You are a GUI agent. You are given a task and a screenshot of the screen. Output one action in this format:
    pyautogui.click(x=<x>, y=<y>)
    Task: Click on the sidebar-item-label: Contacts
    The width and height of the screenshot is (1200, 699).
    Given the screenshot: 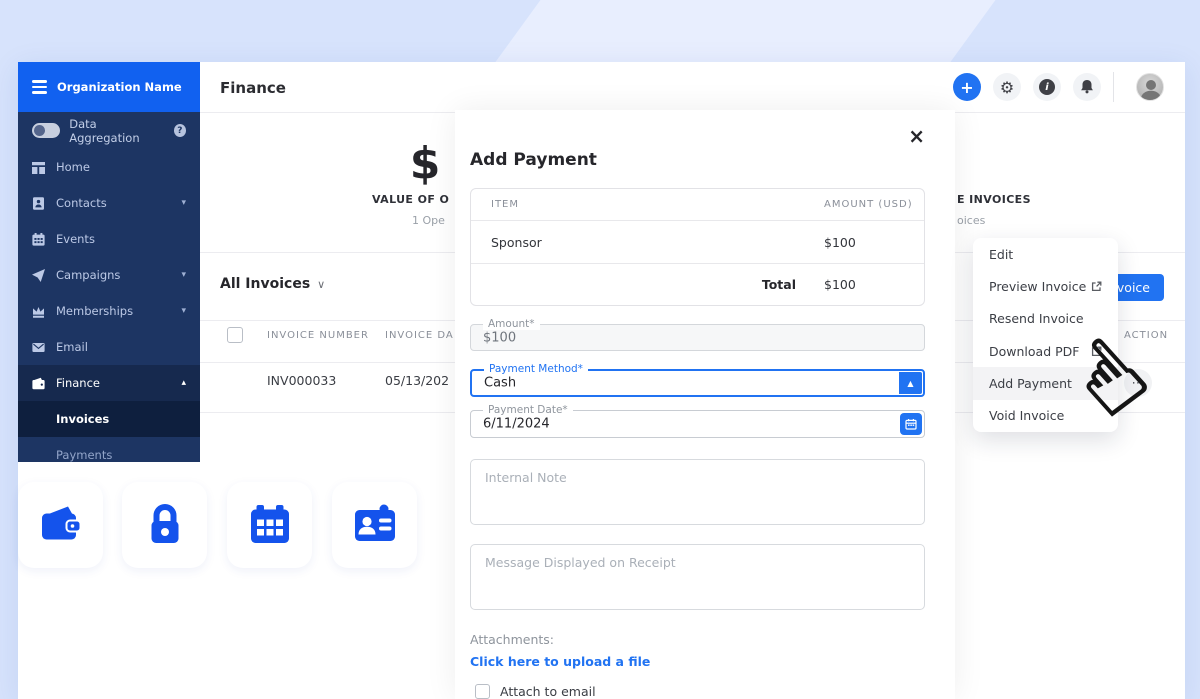 What is the action you would take?
    pyautogui.click(x=81, y=203)
    